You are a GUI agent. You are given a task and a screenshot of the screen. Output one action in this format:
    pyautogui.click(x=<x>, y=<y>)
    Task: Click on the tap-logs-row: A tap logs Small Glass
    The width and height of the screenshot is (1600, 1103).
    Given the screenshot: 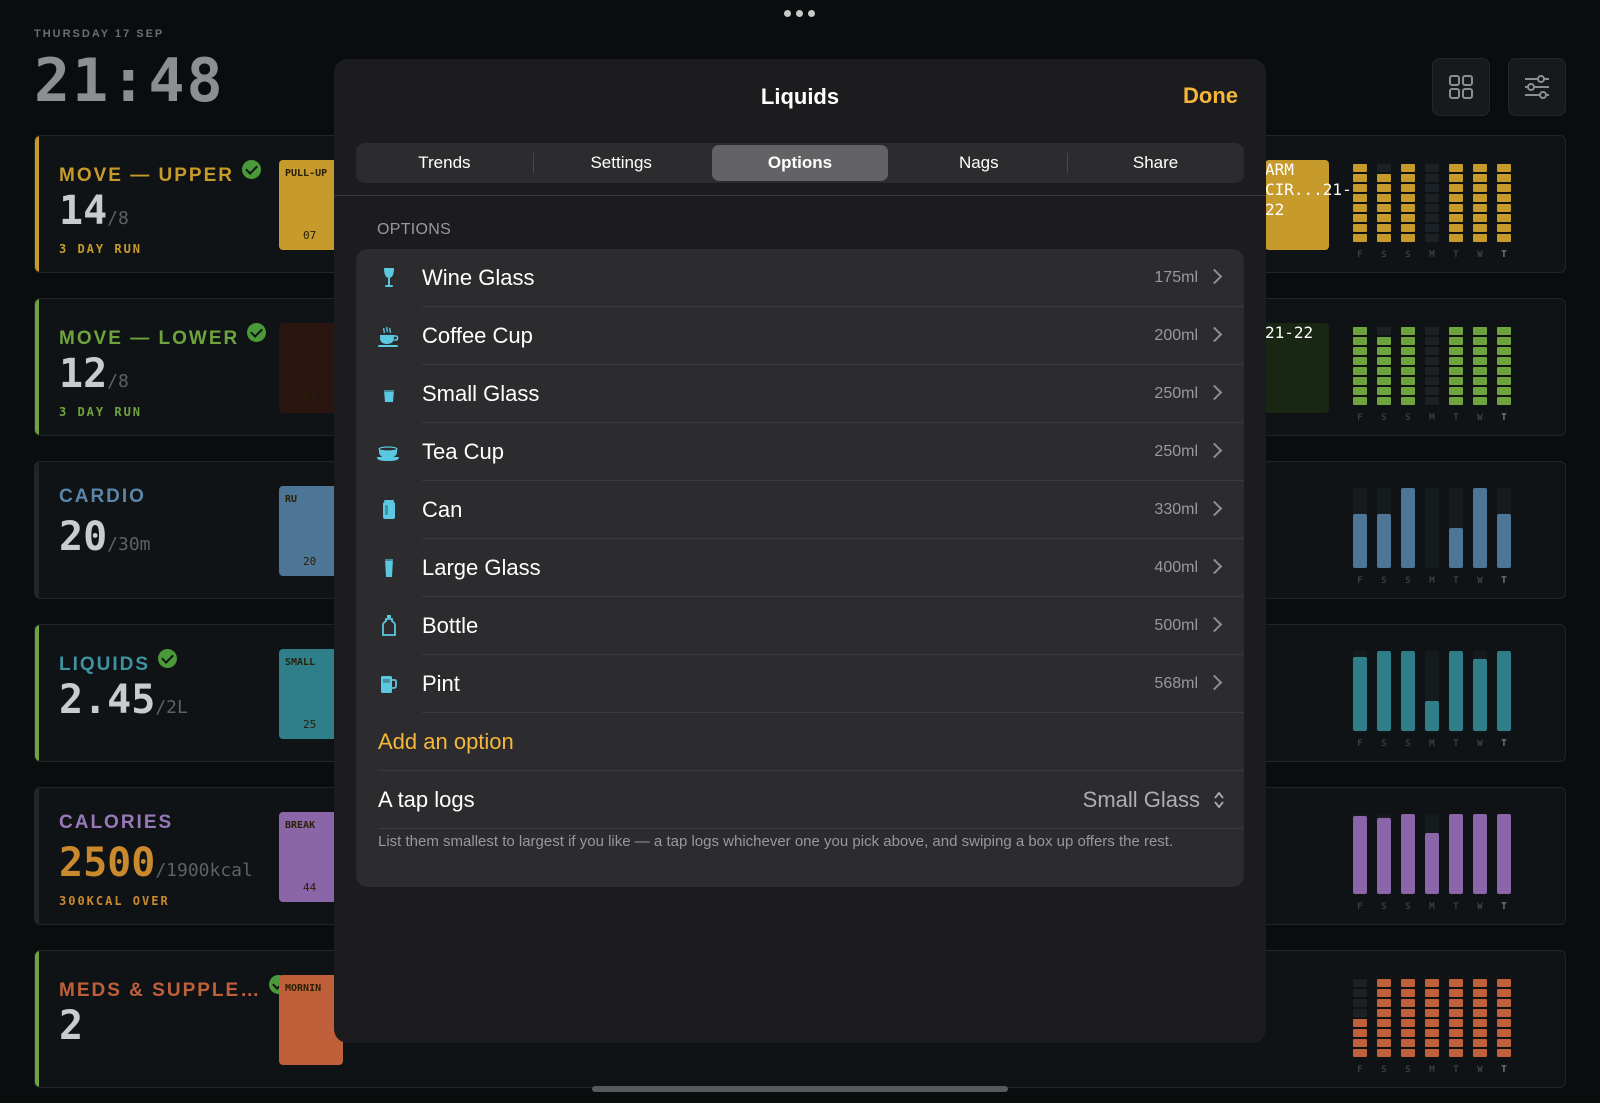 What is the action you would take?
    pyautogui.click(x=800, y=800)
    